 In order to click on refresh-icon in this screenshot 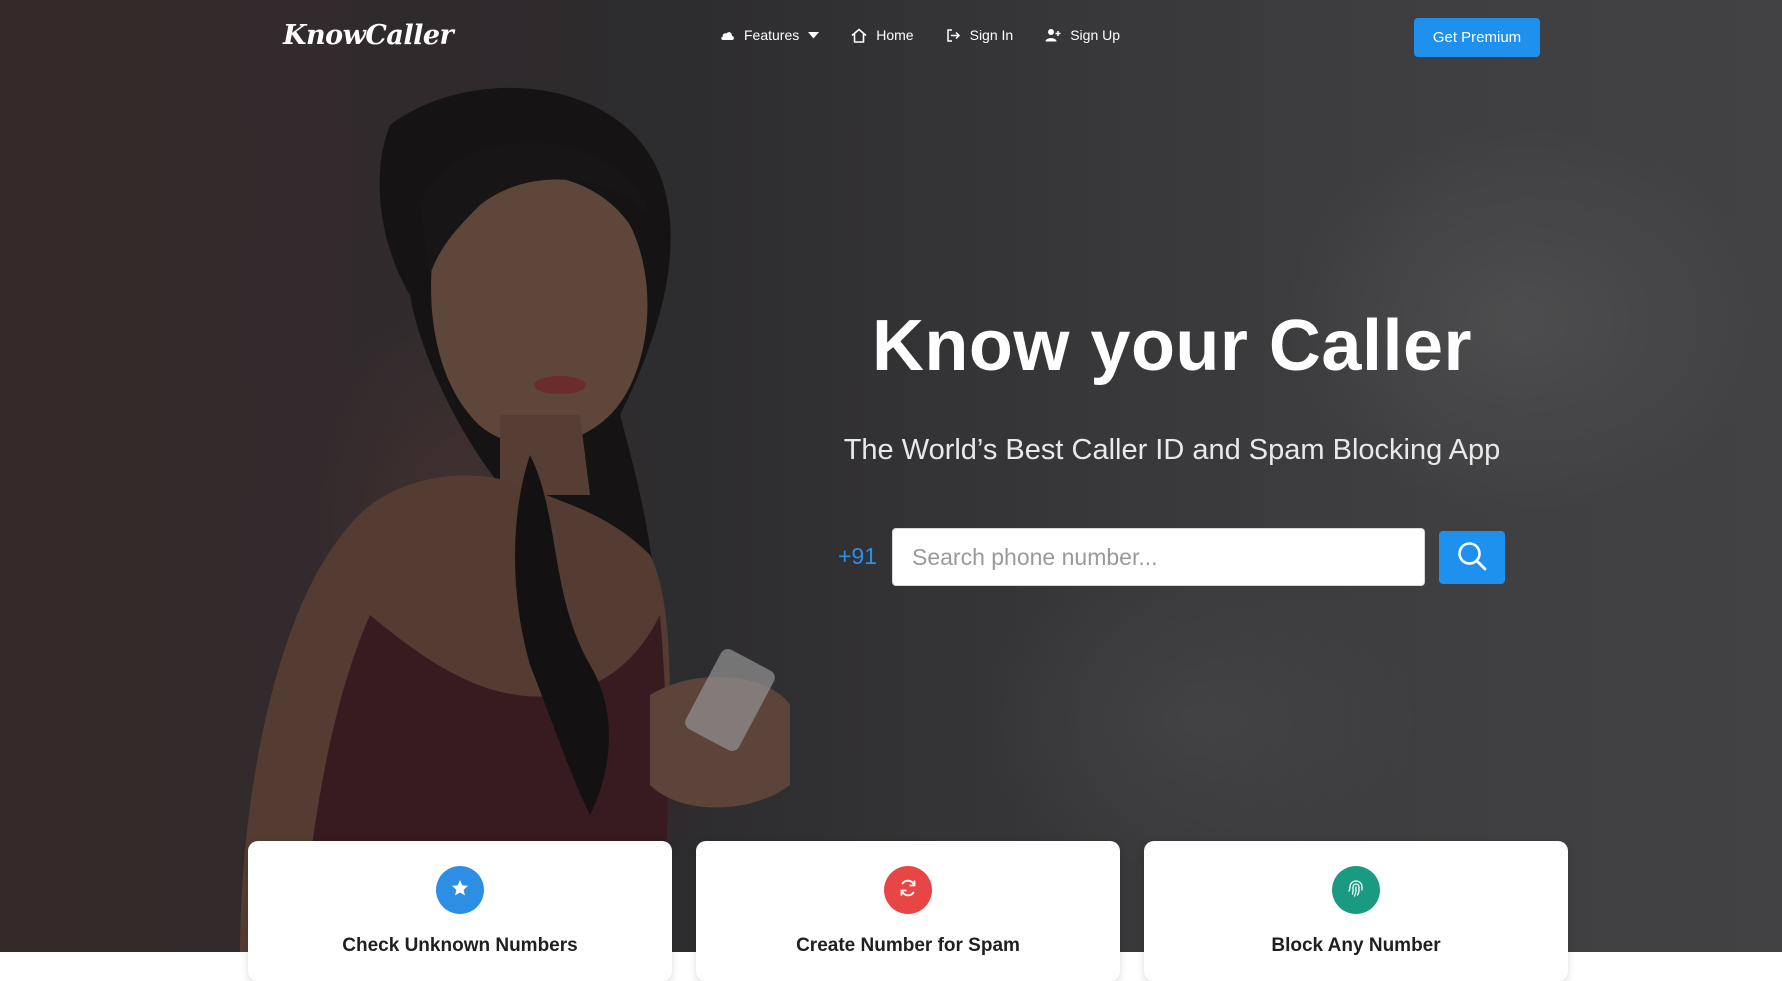, I will do `click(908, 890)`.